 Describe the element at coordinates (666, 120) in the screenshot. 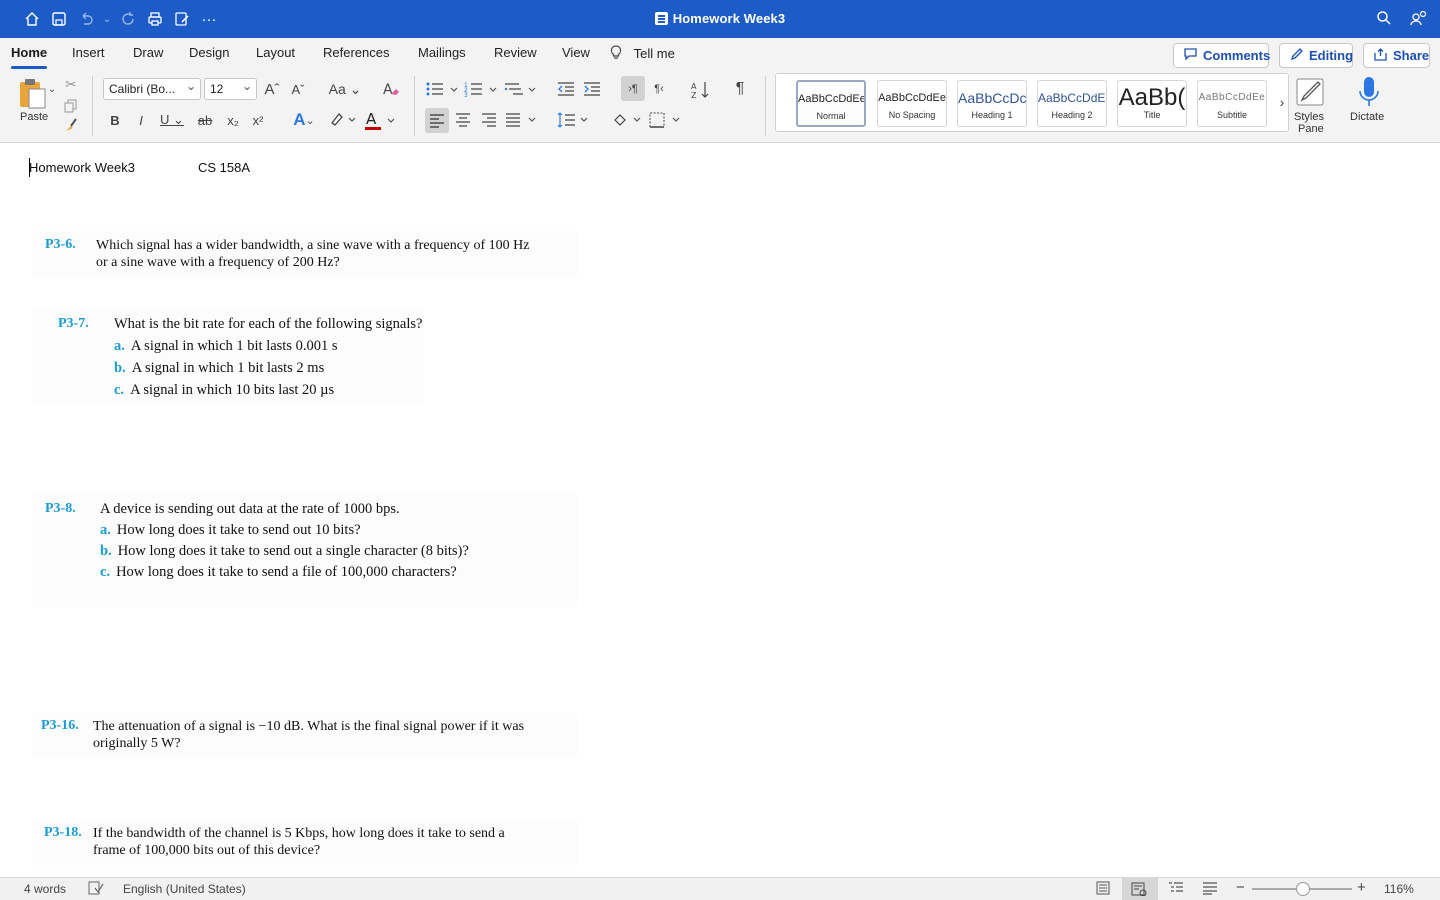

I see `borders-icon` at that location.